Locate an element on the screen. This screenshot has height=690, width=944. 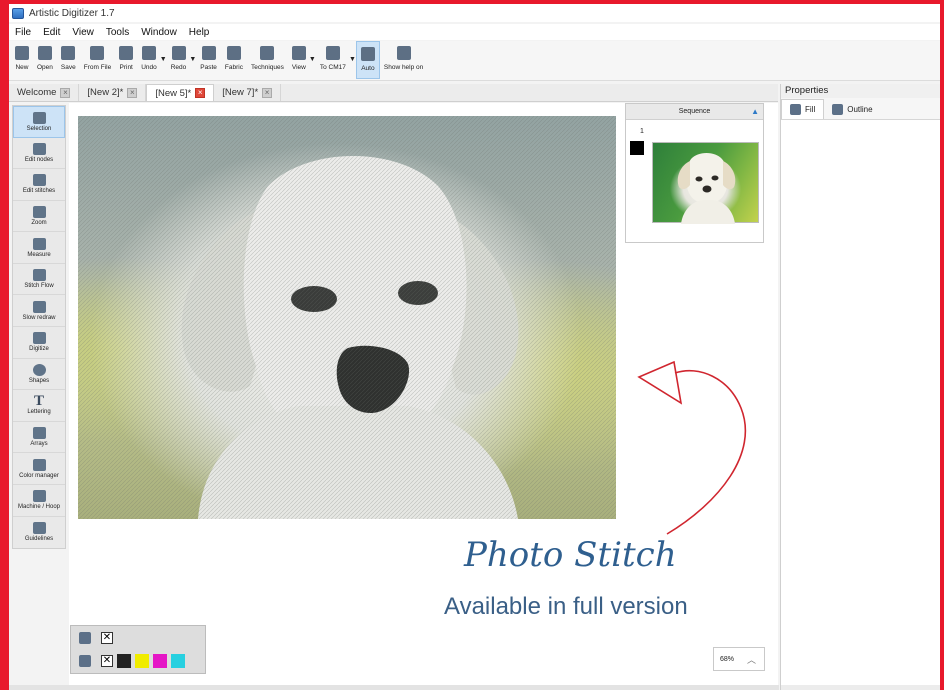
menu-help: Help is located at coordinates (199, 32).